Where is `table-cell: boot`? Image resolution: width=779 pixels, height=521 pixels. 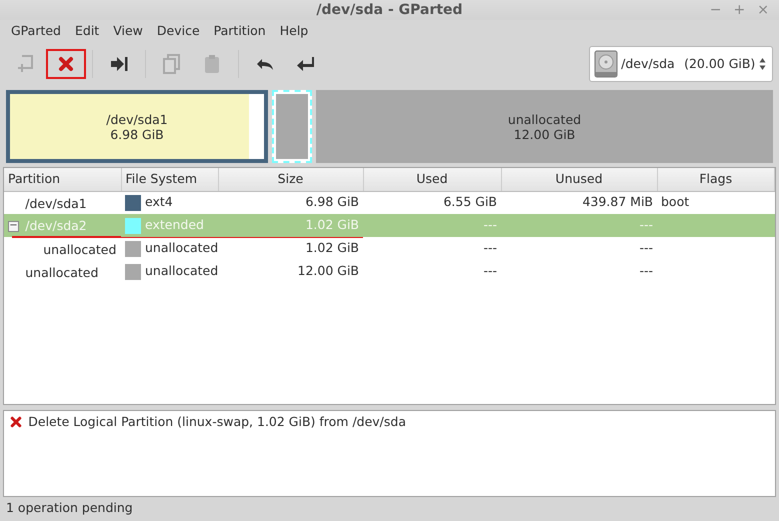 table-cell: boot is located at coordinates (675, 202).